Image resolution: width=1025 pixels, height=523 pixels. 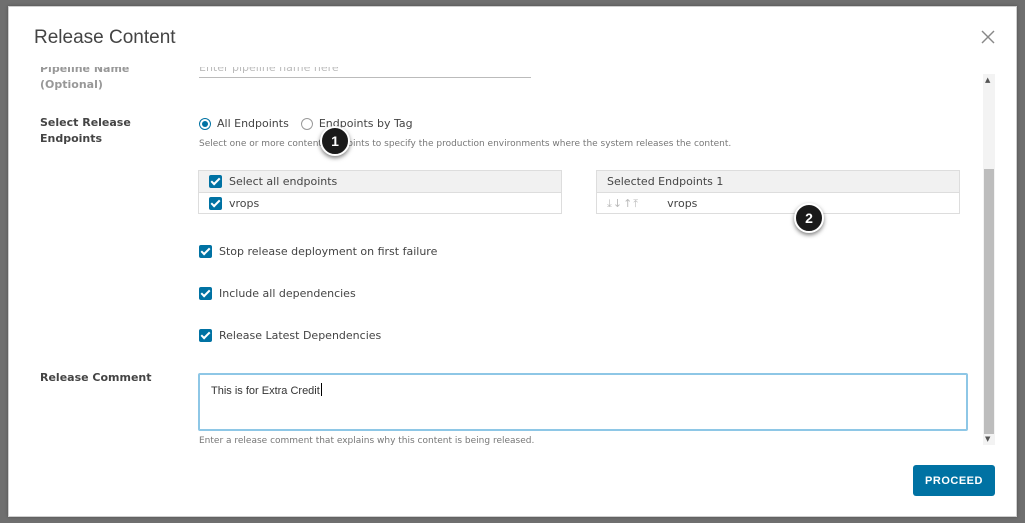 I want to click on proceed-button: PROCEED, so click(x=954, y=480).